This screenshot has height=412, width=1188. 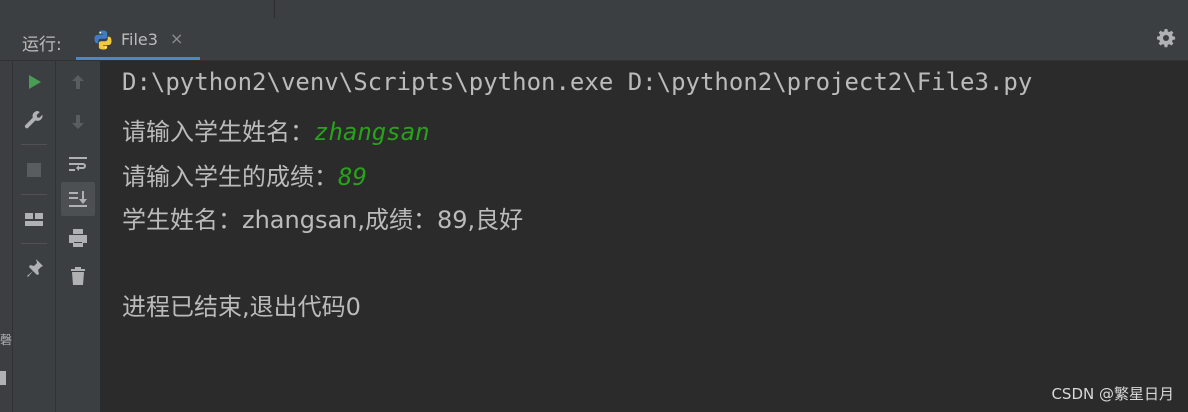 What do you see at coordinates (78, 164) in the screenshot?
I see `soft-wrap-icon` at bounding box center [78, 164].